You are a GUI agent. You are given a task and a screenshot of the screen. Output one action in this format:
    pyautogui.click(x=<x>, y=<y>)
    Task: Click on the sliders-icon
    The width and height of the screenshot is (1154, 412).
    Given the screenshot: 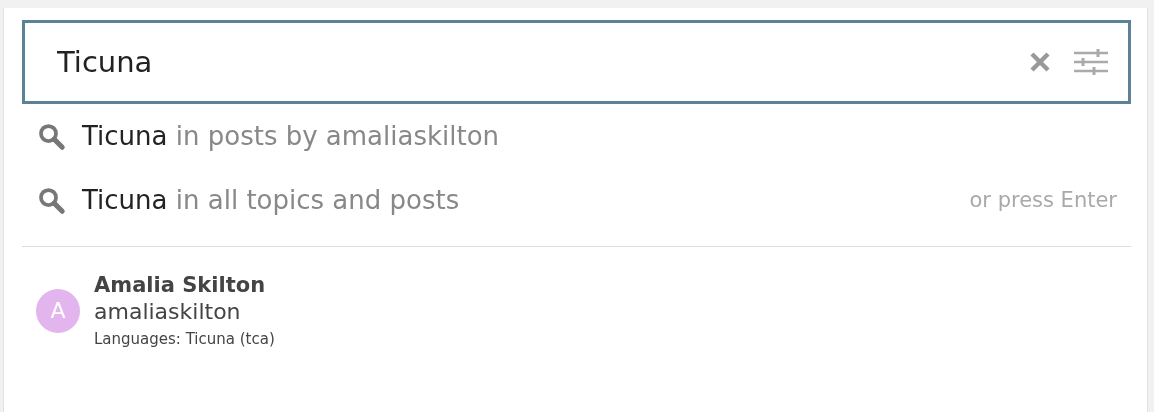 What is the action you would take?
    pyautogui.click(x=1091, y=62)
    